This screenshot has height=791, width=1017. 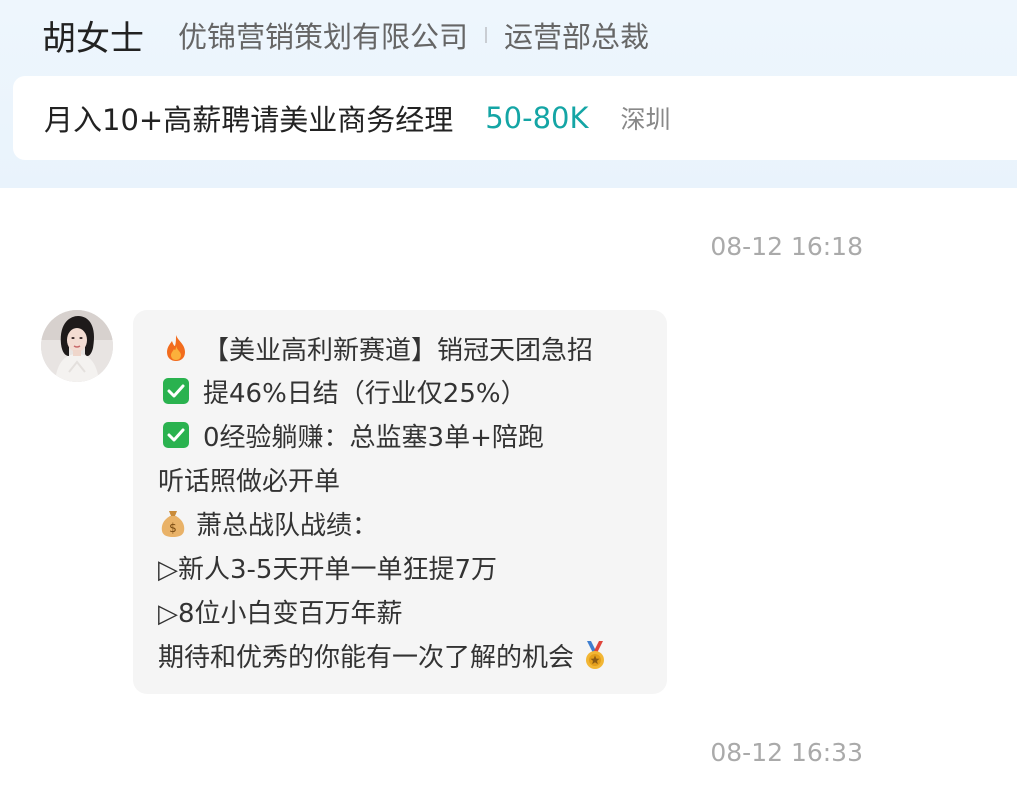 I want to click on job-card: 月入10+高薪聘请美业商务经理 50-80K 深圳, so click(x=515, y=118).